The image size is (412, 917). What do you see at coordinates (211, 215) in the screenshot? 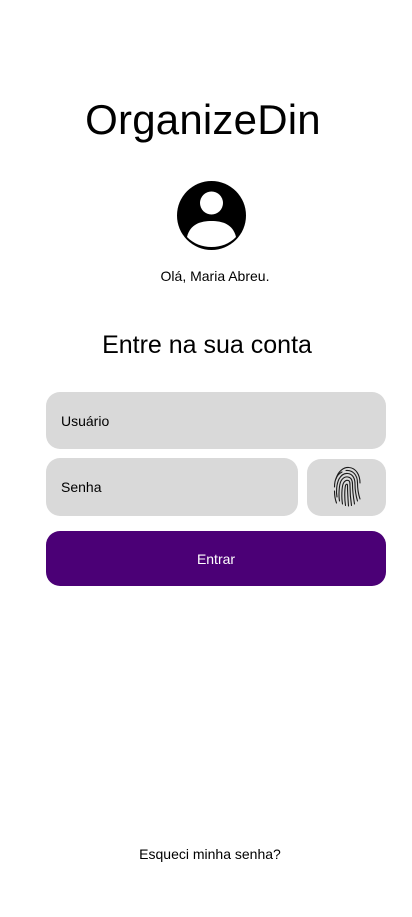
I see `account-circle-icon` at bounding box center [211, 215].